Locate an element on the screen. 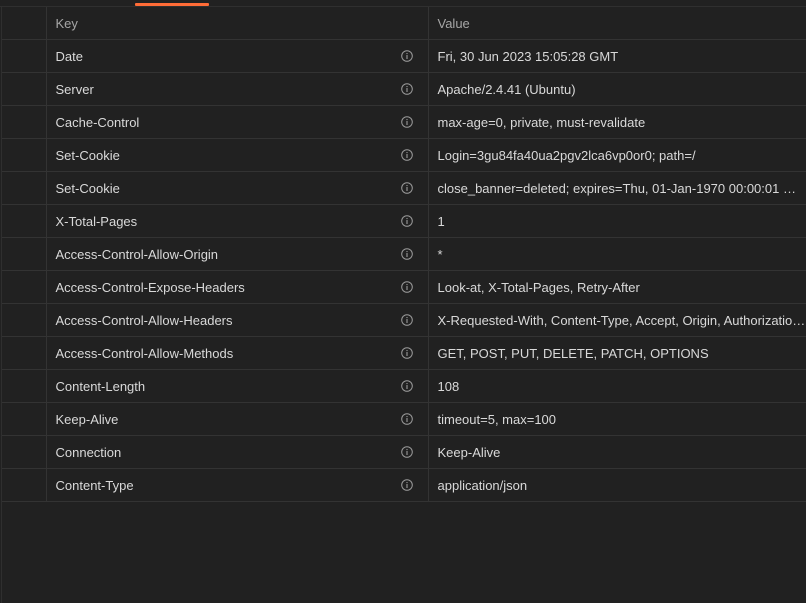 The image size is (806, 603). header-value-cell: max-age=0, private, must-revalidate is located at coordinates (617, 122).